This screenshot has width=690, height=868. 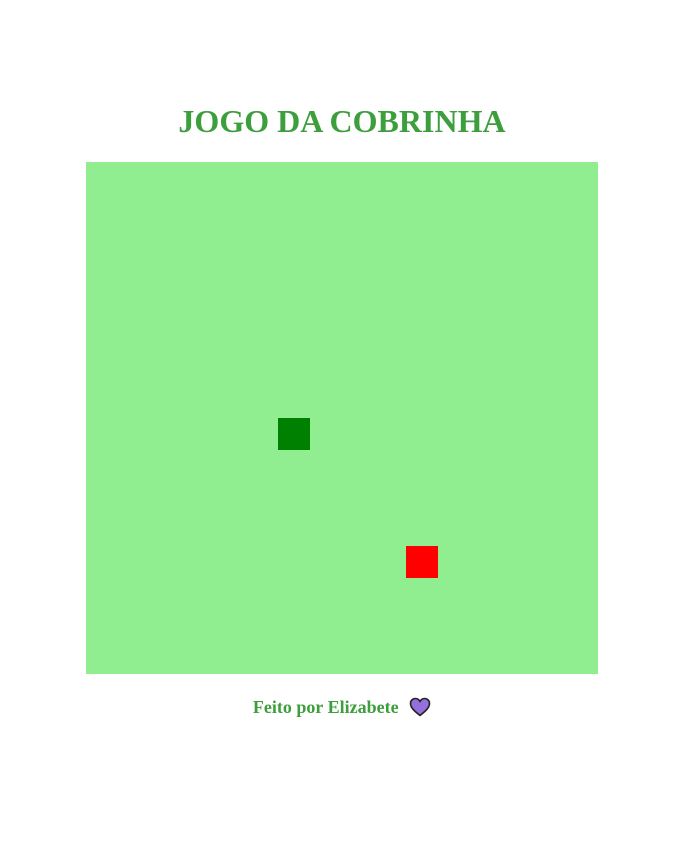 I want to click on heart-icon, so click(x=420, y=707).